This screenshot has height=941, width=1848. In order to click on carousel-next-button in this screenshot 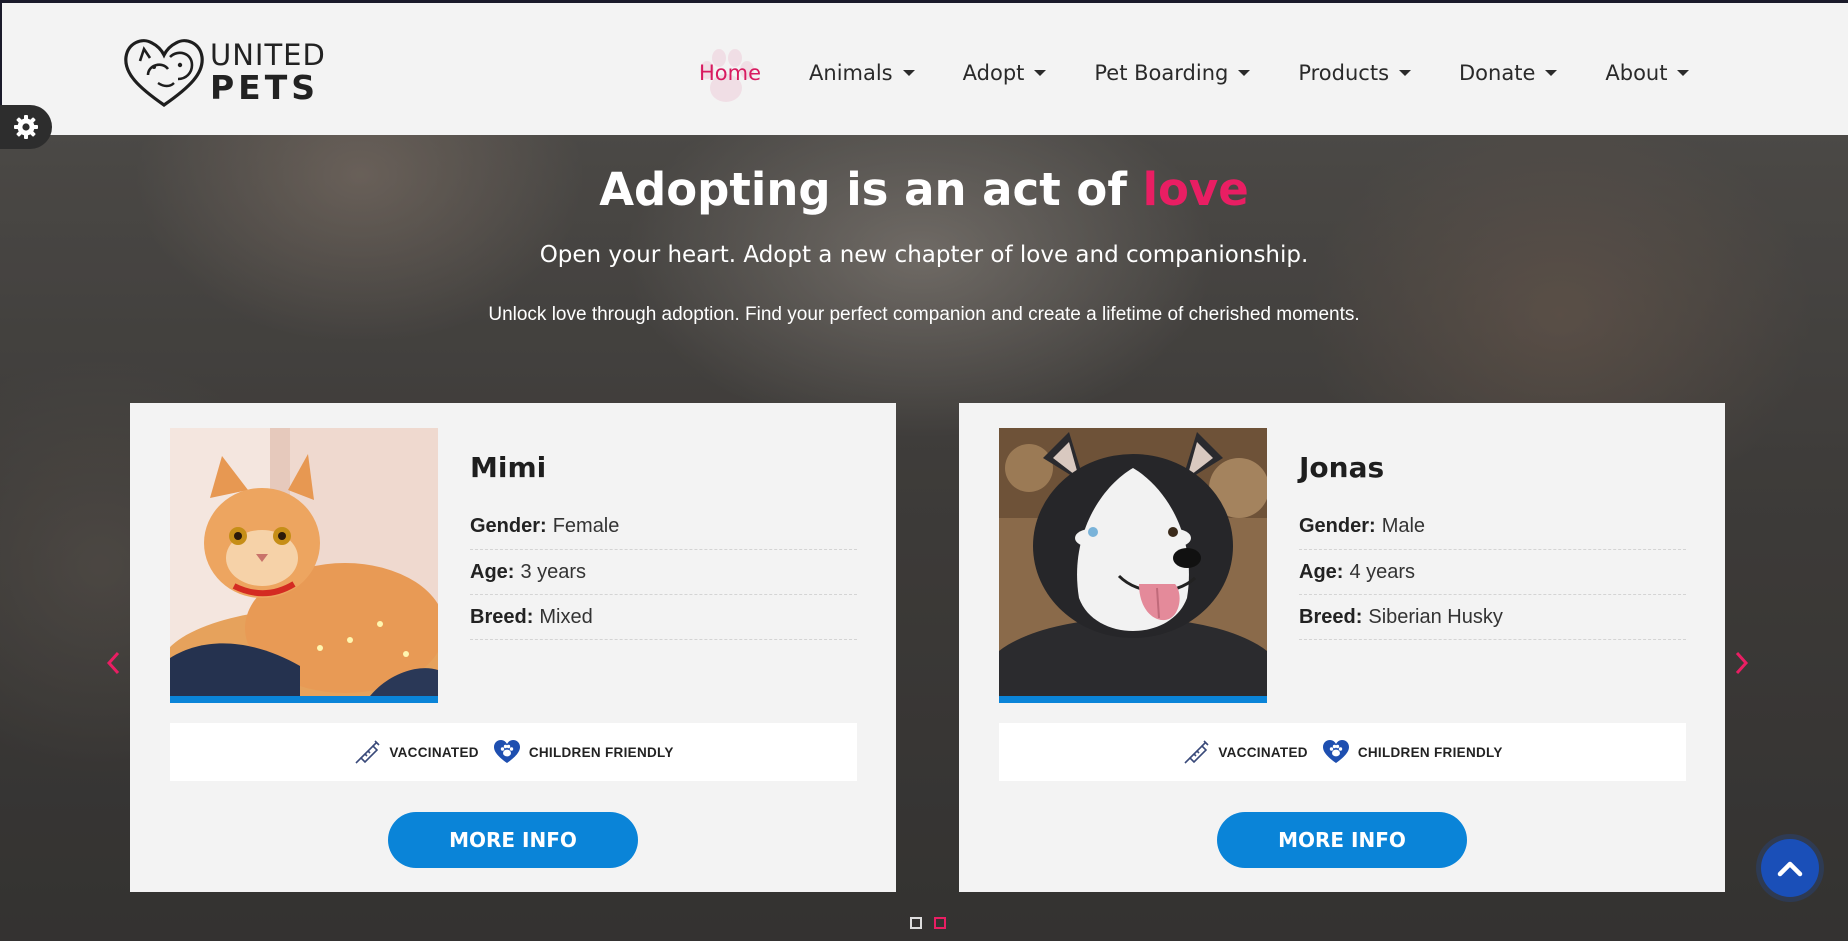, I will do `click(1742, 663)`.